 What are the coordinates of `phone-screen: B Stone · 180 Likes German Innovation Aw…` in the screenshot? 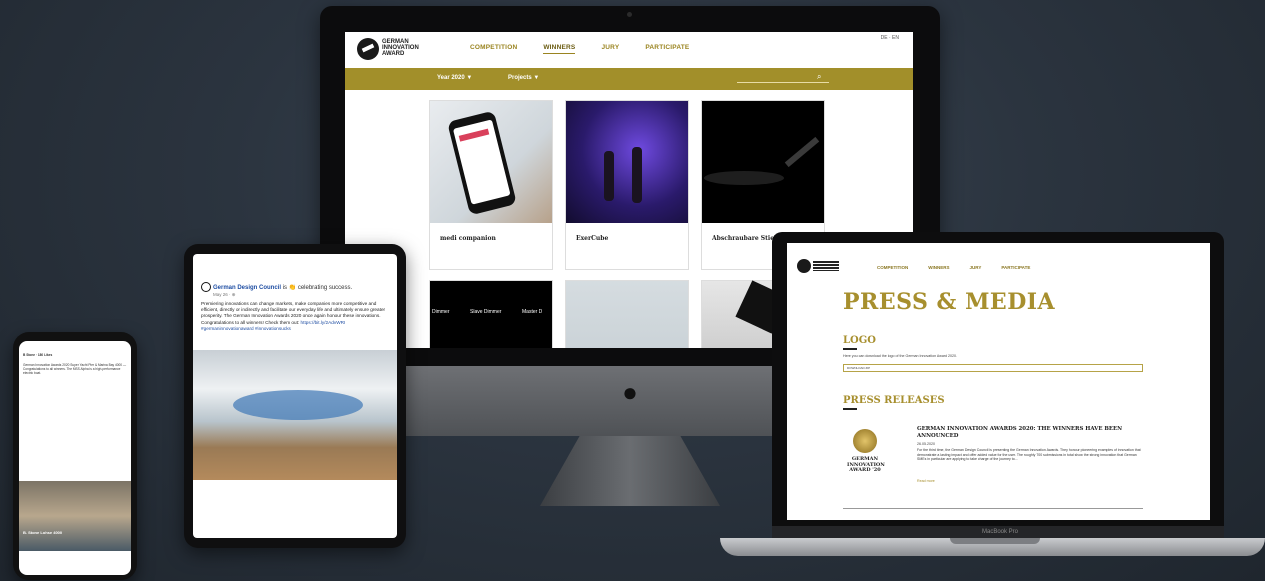 It's located at (75, 458).